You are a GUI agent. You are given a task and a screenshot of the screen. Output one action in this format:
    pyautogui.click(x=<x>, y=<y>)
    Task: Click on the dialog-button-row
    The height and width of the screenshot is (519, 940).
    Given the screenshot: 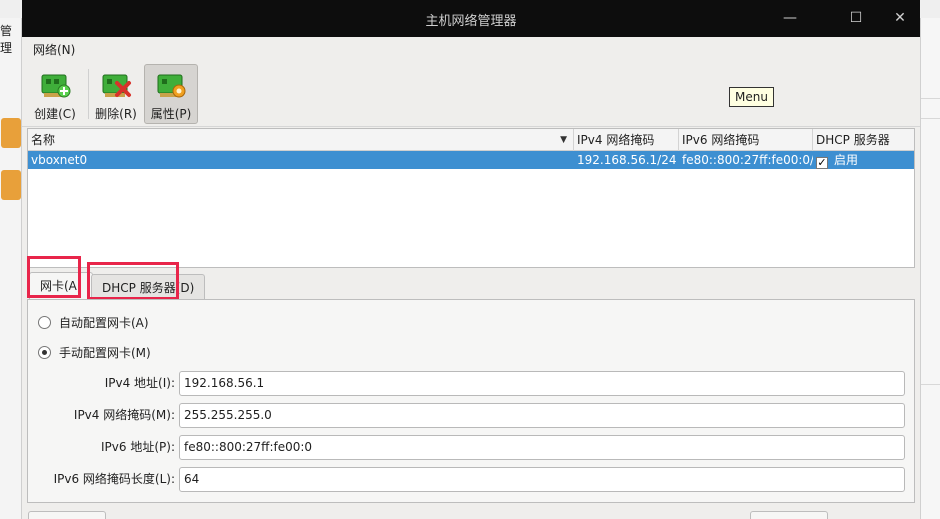 What is the action you would take?
    pyautogui.click(x=471, y=513)
    